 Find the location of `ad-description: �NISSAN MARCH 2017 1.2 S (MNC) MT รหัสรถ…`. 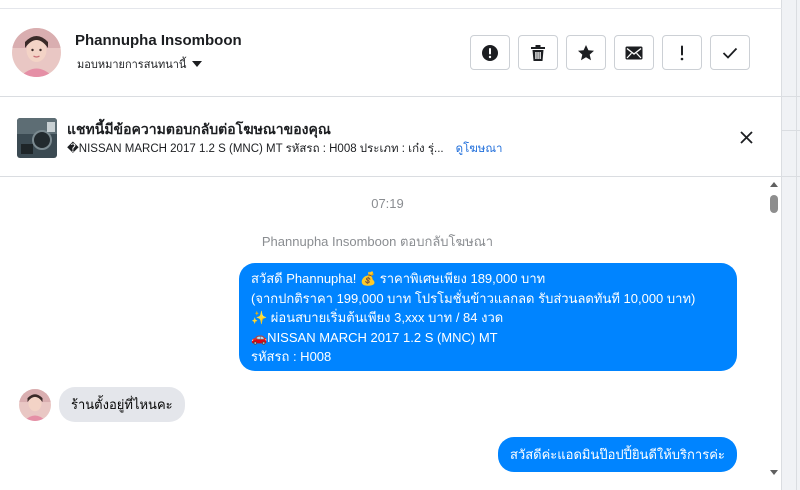

ad-description: �NISSAN MARCH 2017 1.2 S (MNC) MT รหัสรถ… is located at coordinates (255, 149).